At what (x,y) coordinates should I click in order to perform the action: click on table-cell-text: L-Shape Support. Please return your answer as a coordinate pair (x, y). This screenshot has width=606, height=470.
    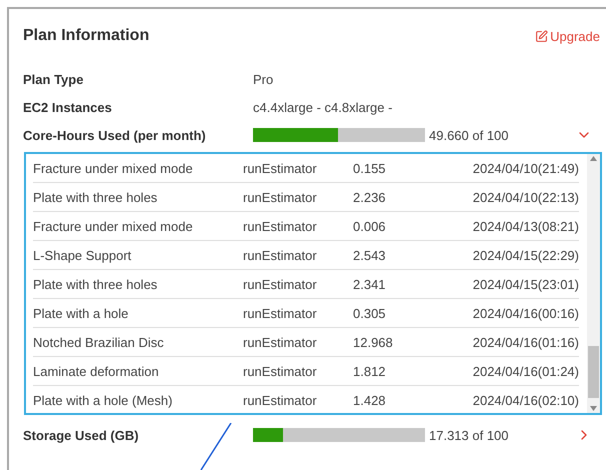
    Looking at the image, I should click on (82, 255).